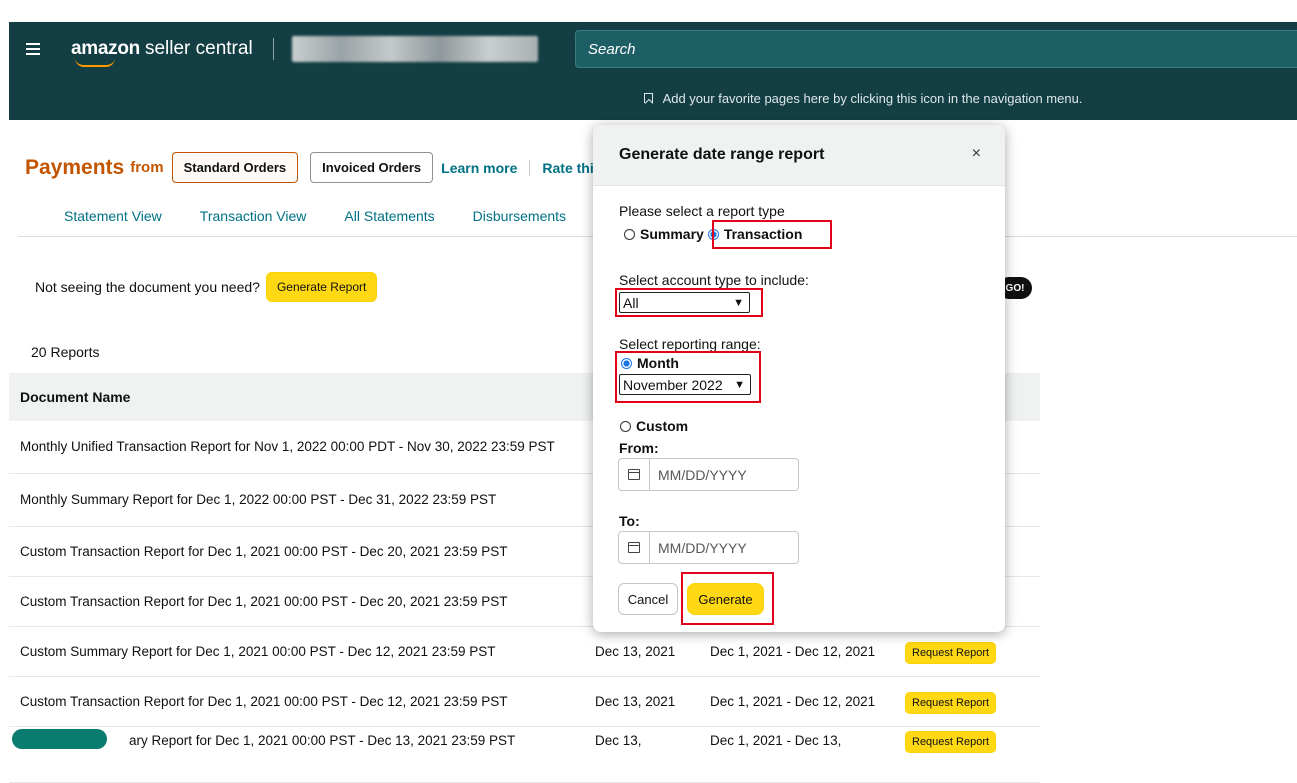 Image resolution: width=1297 pixels, height=783 pixels. What do you see at coordinates (147, 167) in the screenshot?
I see `payments-from-label: from` at bounding box center [147, 167].